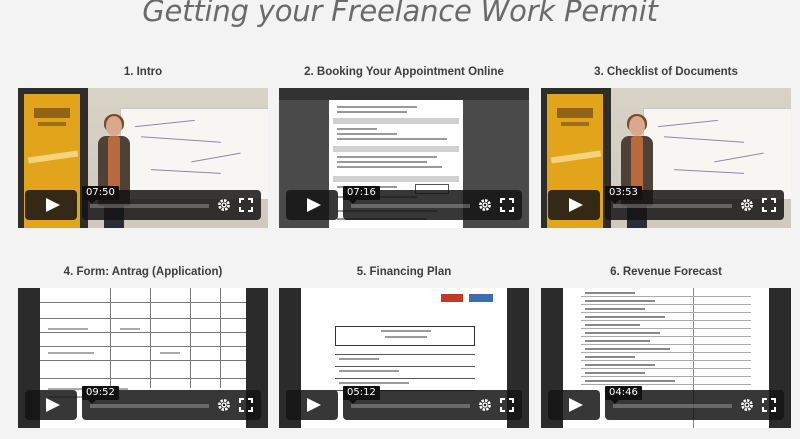 This screenshot has height=439, width=800. Describe the element at coordinates (100, 395) in the screenshot. I see `duration-badge: 09:52` at that location.